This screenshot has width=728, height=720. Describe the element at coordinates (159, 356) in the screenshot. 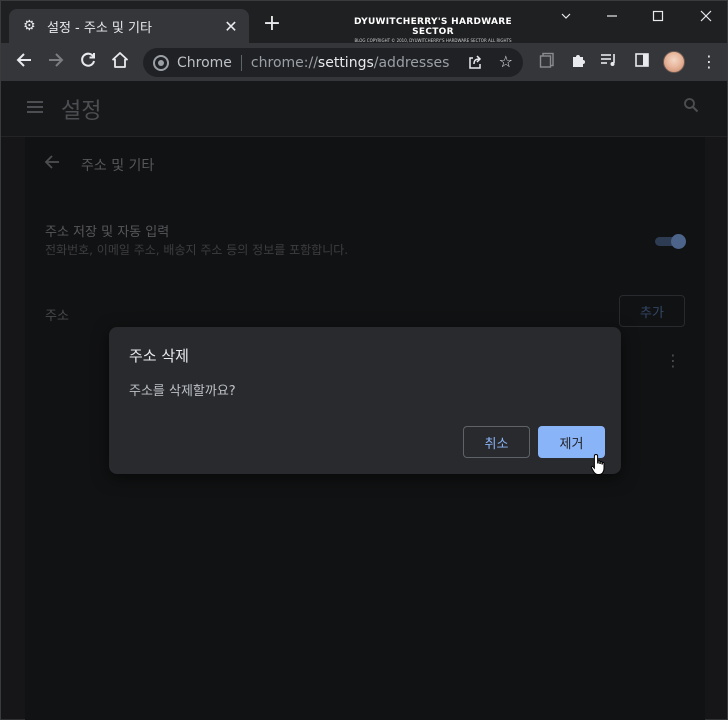

I see `dialog-title: 주소 삭제` at that location.